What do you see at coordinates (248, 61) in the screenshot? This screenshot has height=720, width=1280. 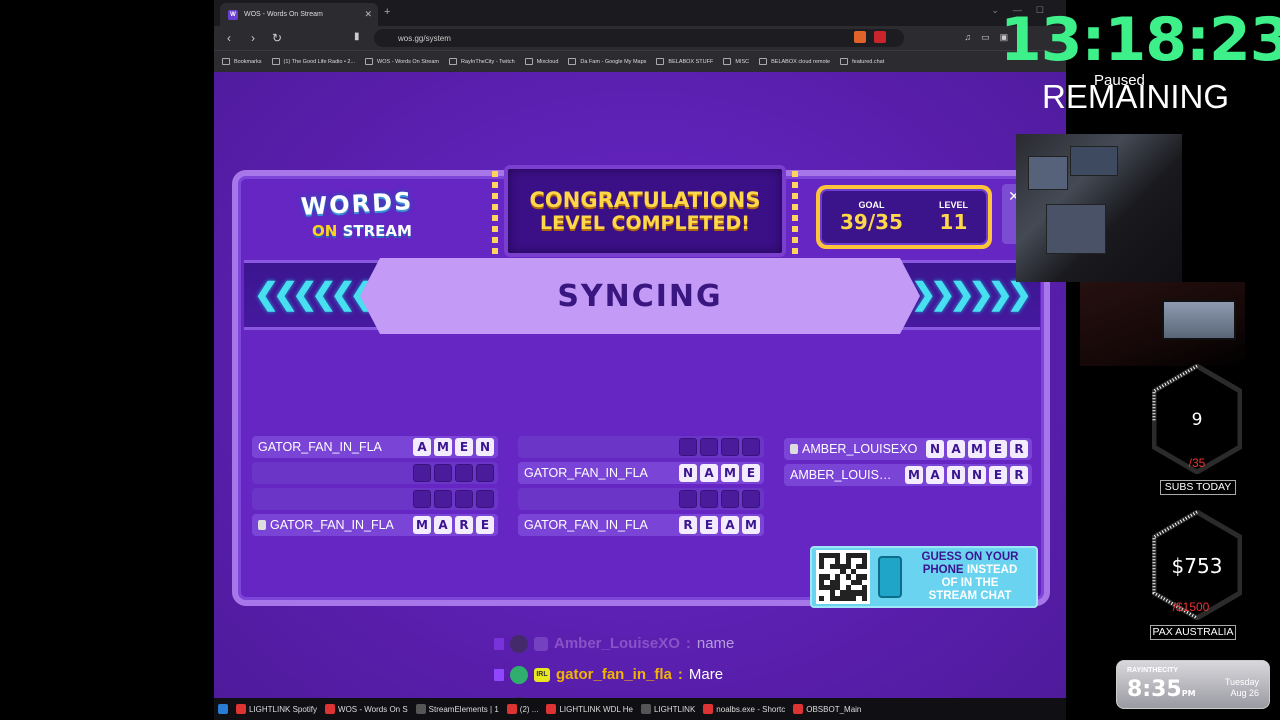 I see `bookmark-label: Bookmarks` at bounding box center [248, 61].